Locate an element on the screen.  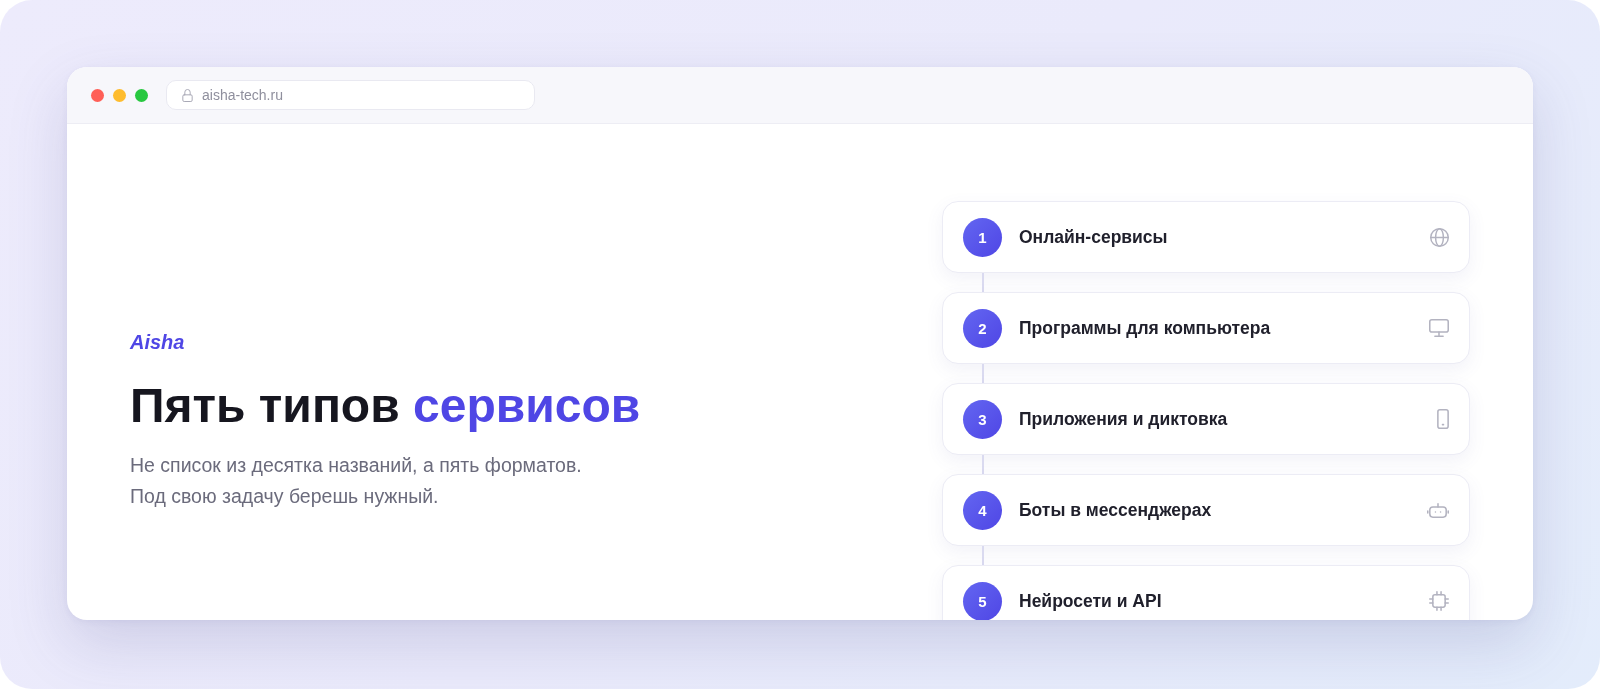
minimize-button is located at coordinates (119, 95).